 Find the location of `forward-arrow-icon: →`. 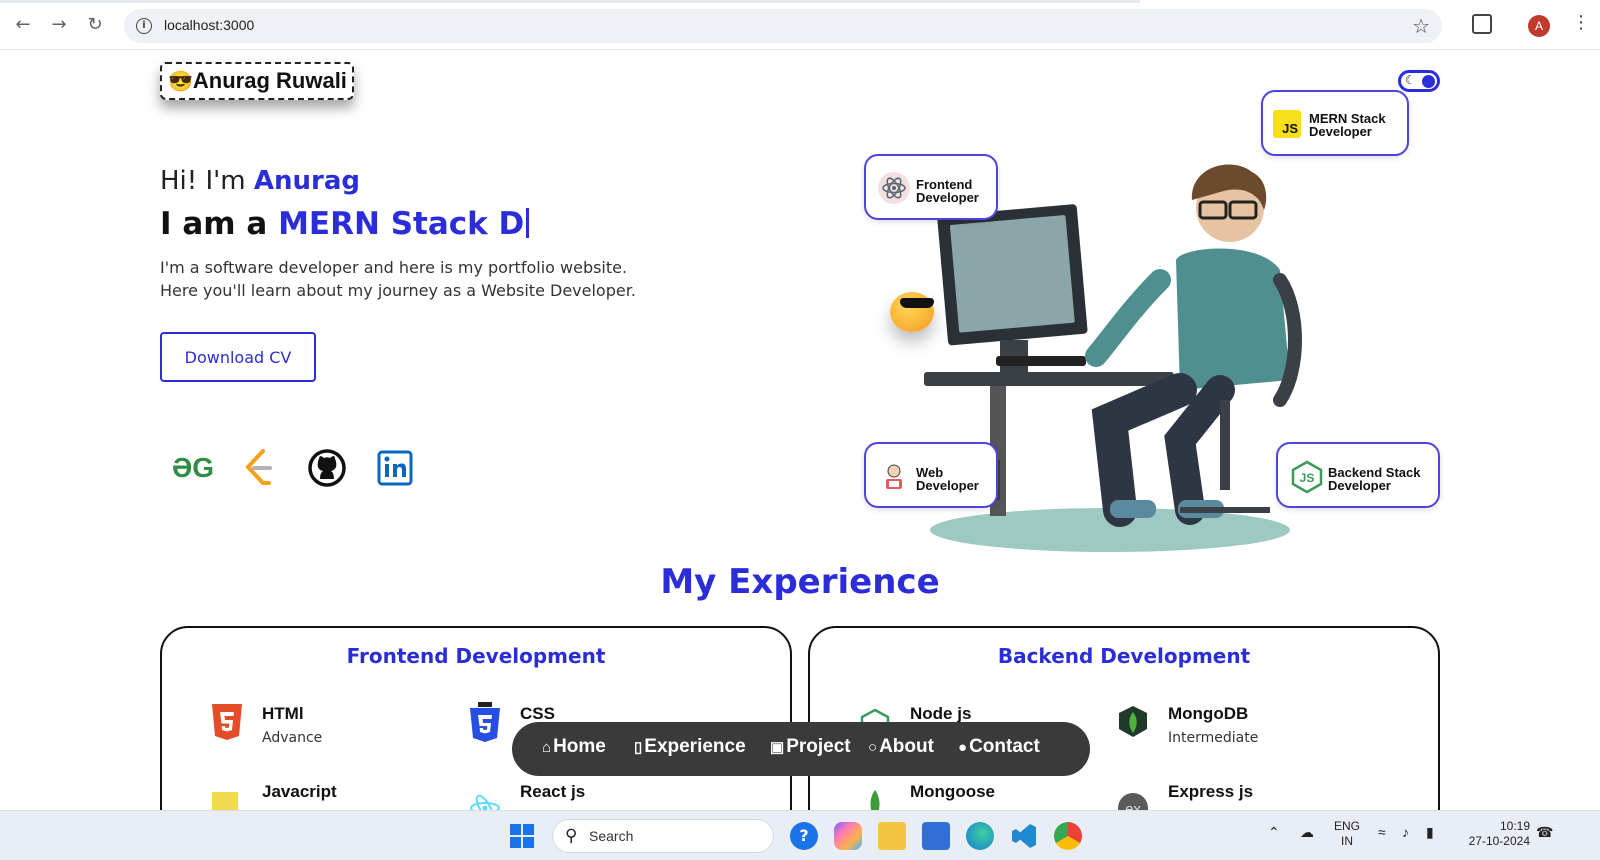

forward-arrow-icon: → is located at coordinates (59, 25).